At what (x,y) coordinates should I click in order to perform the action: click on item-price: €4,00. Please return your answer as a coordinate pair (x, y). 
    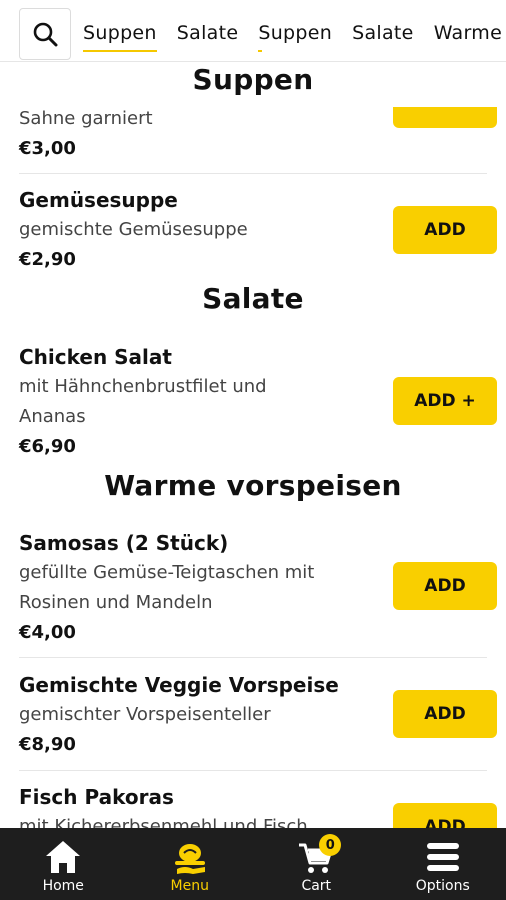
    Looking at the image, I should click on (47, 632).